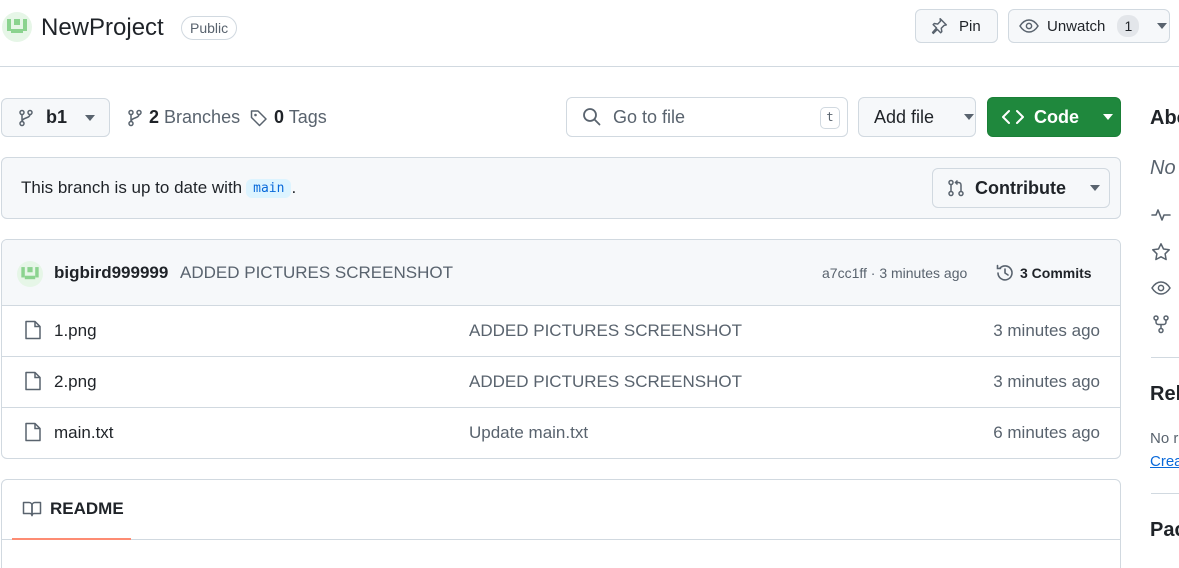 This screenshot has width=1179, height=568. I want to click on branches-link: 2 Branches, so click(183, 117).